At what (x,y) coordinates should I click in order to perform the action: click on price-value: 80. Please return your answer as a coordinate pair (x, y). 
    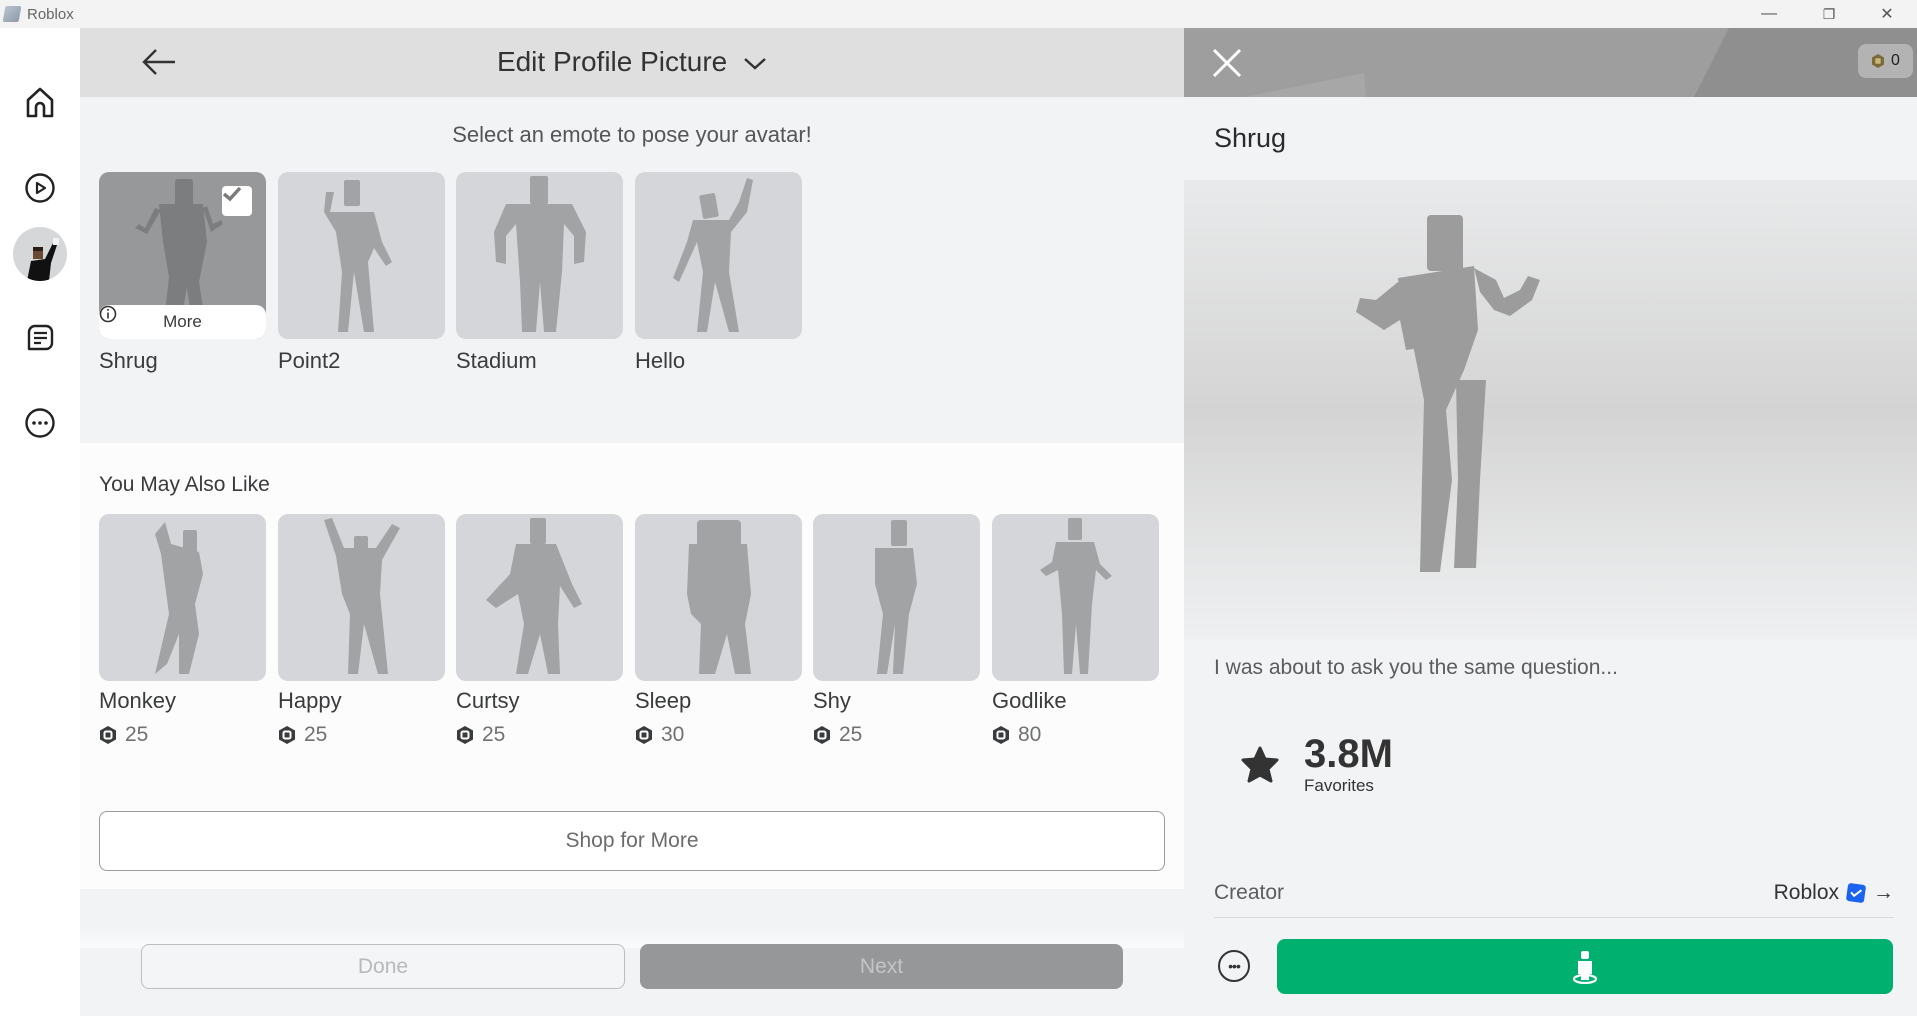
    Looking at the image, I should click on (1030, 734).